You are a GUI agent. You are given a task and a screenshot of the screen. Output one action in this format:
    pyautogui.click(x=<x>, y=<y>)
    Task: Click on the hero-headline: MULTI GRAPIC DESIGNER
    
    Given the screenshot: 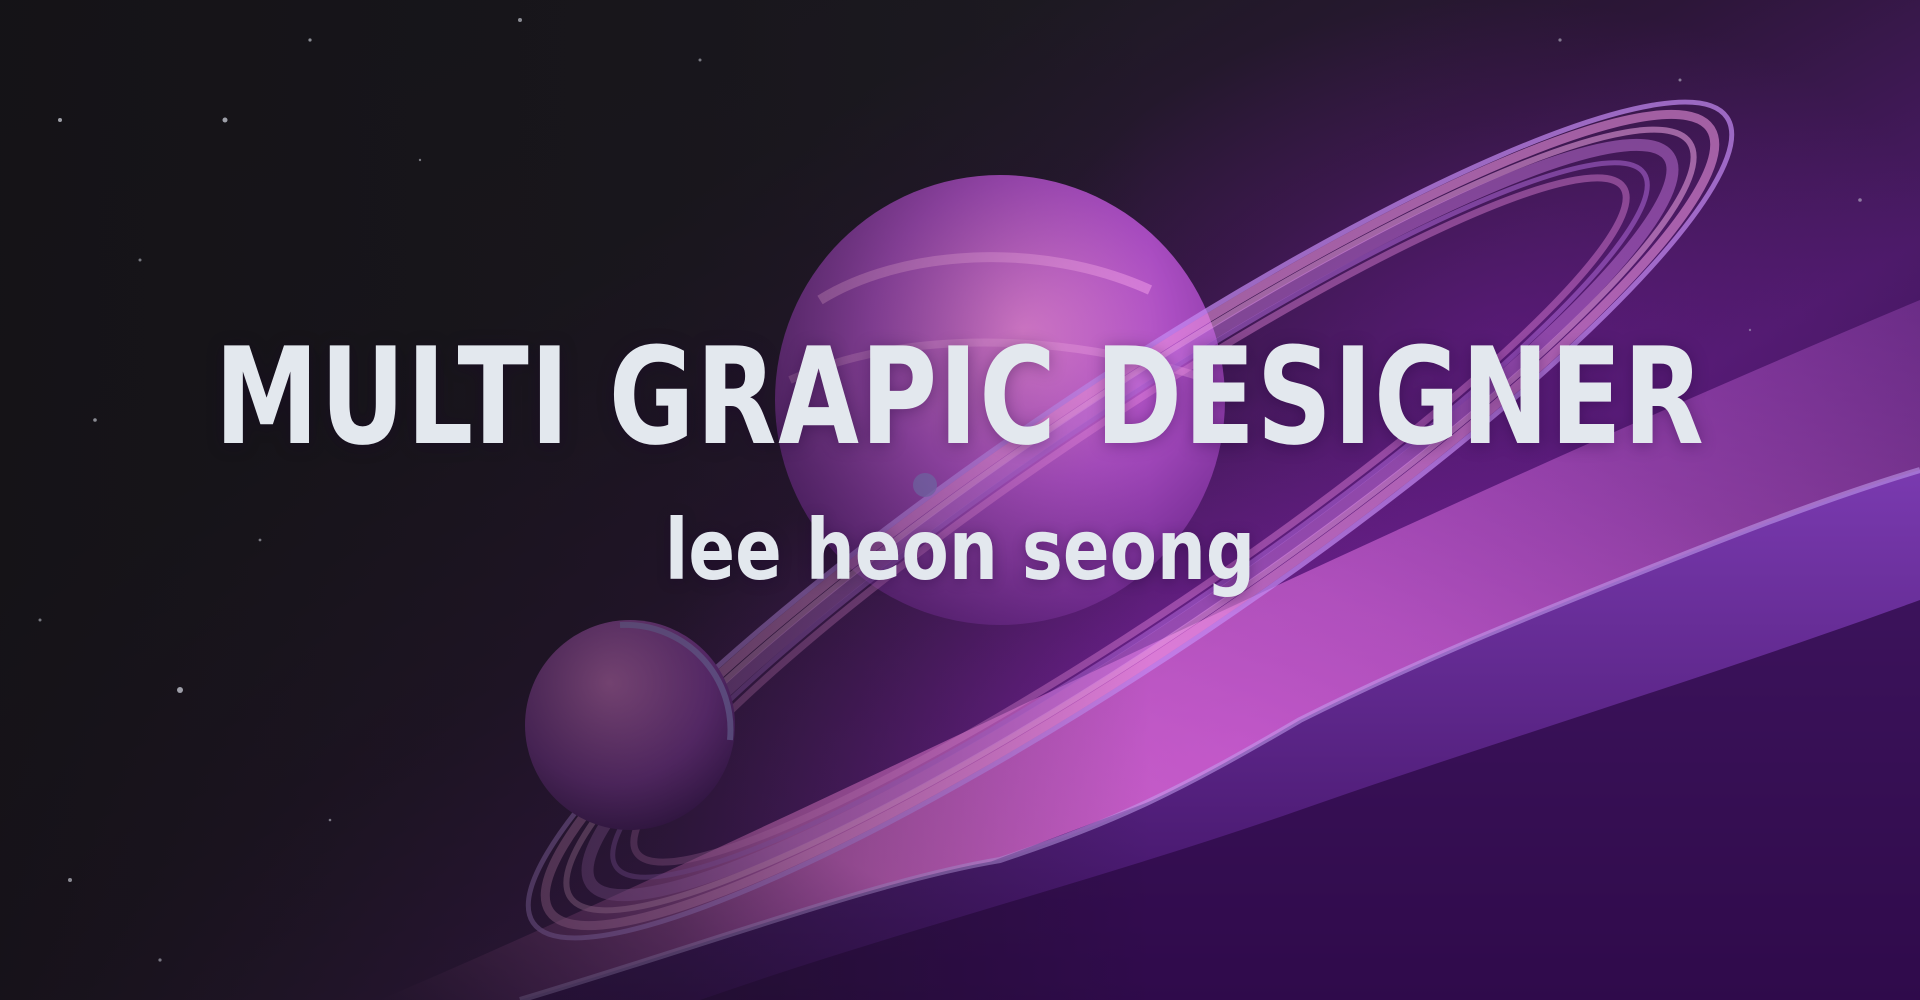 What is the action you would take?
    pyautogui.click(x=960, y=397)
    